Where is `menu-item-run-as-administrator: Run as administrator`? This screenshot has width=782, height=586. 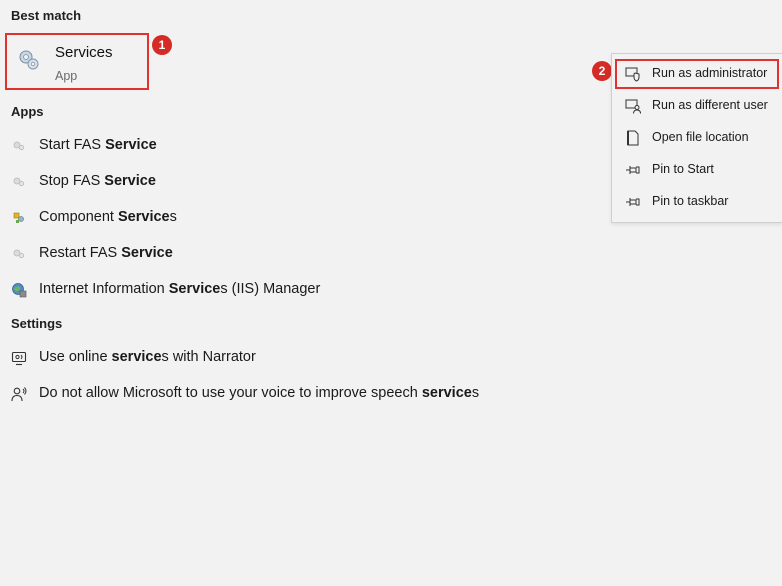 menu-item-run-as-administrator: Run as administrator is located at coordinates (697, 74).